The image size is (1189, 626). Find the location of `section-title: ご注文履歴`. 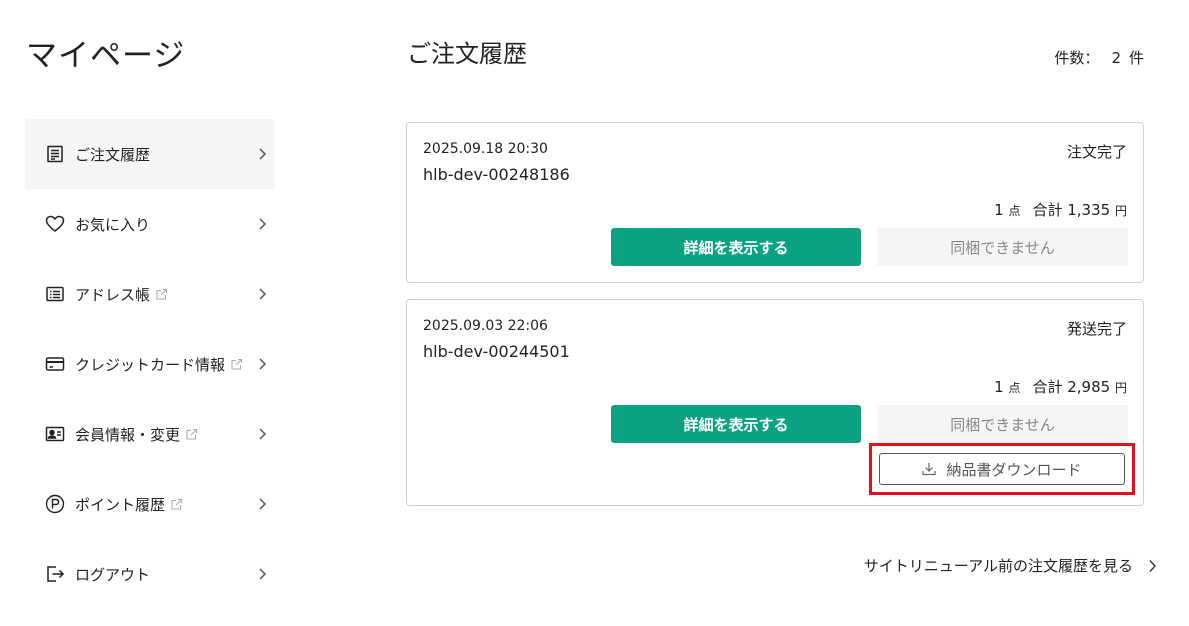

section-title: ご注文履歴 is located at coordinates (467, 54).